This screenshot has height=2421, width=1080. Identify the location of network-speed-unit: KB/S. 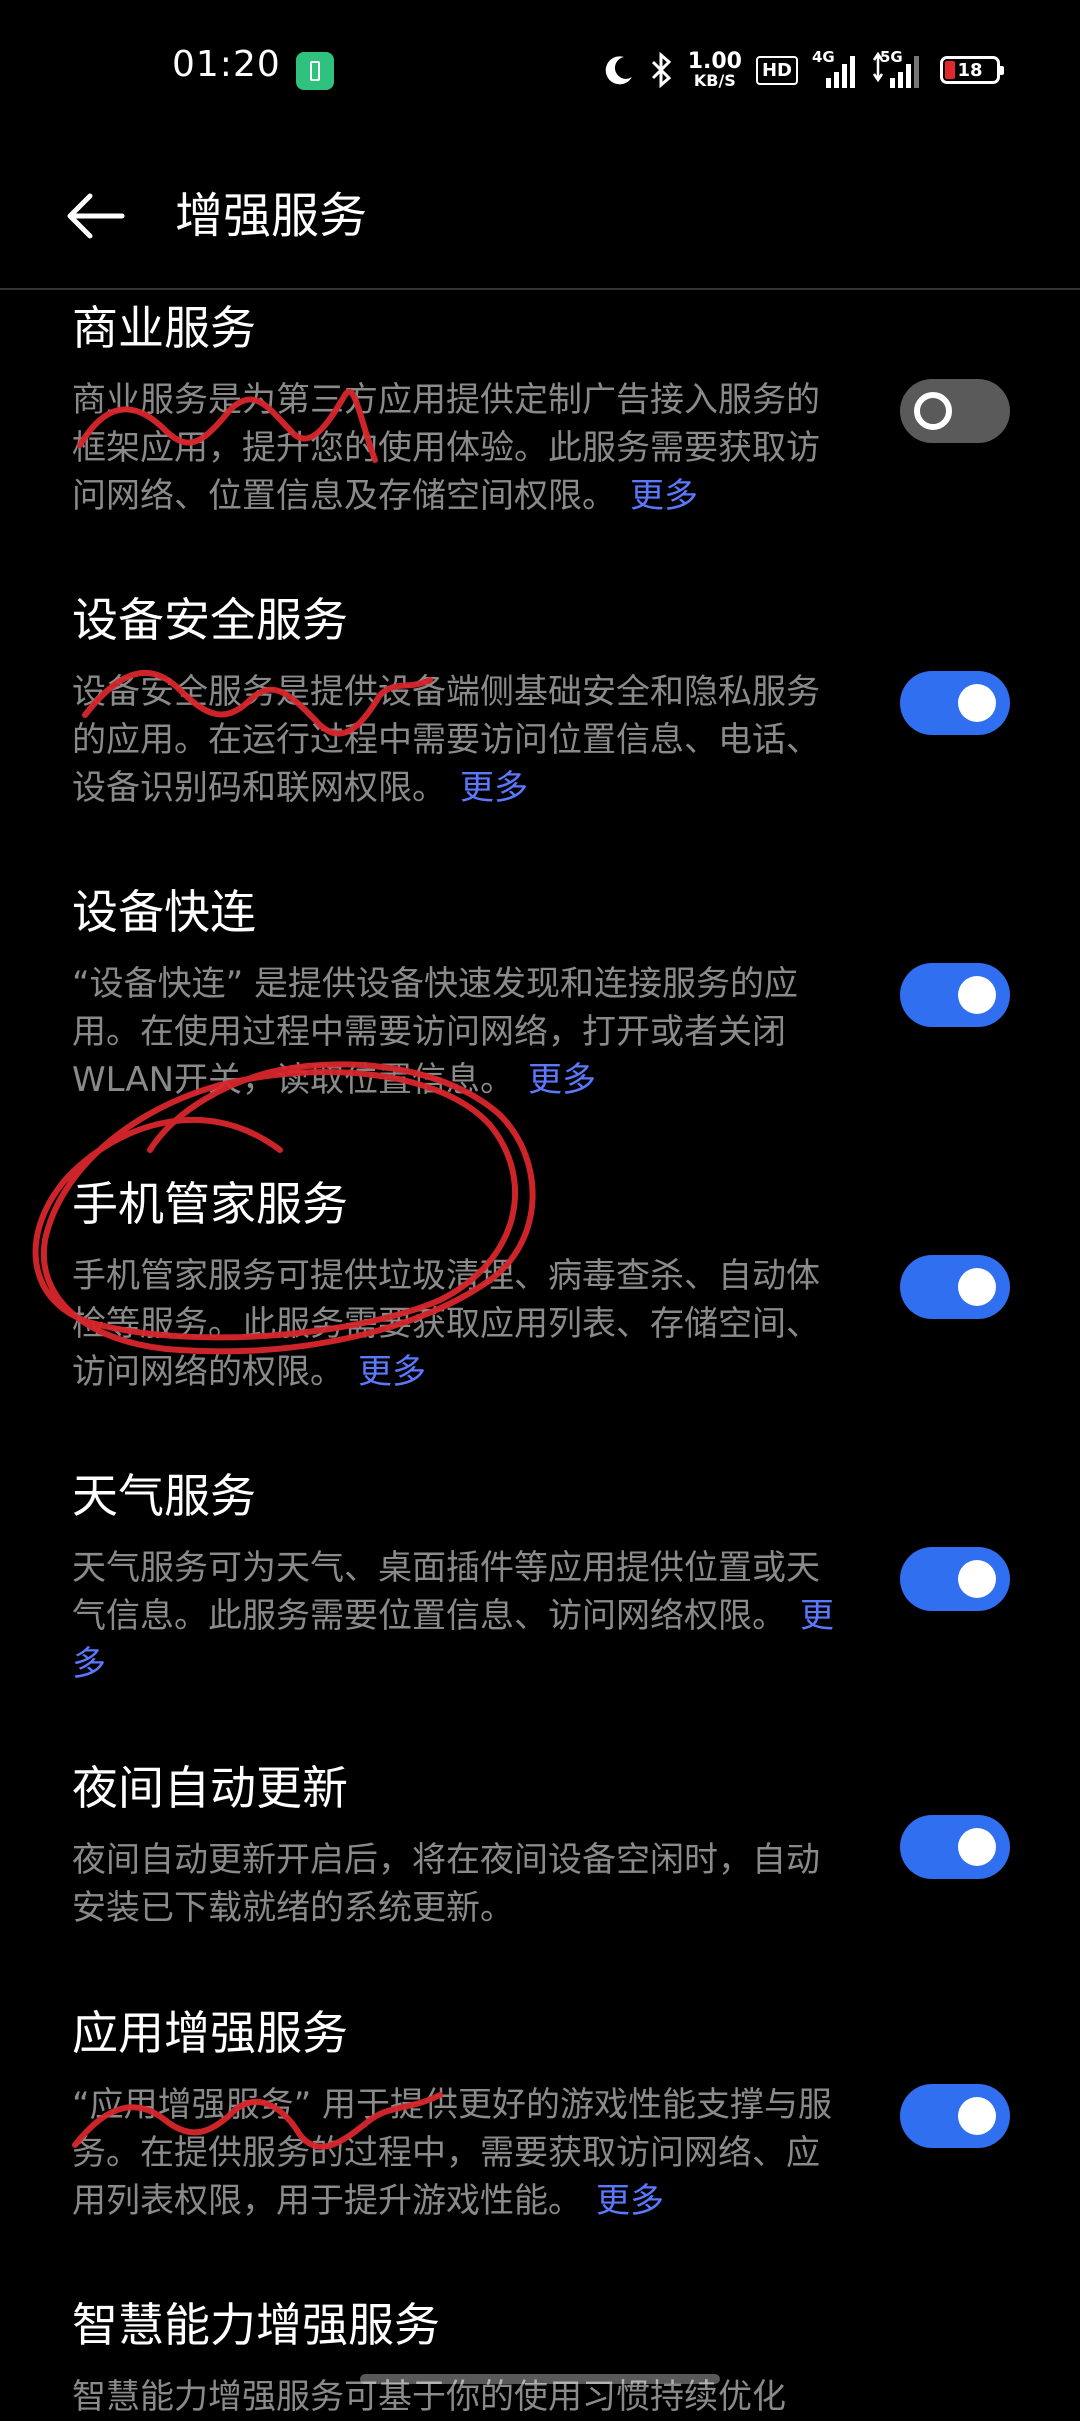
(714, 80).